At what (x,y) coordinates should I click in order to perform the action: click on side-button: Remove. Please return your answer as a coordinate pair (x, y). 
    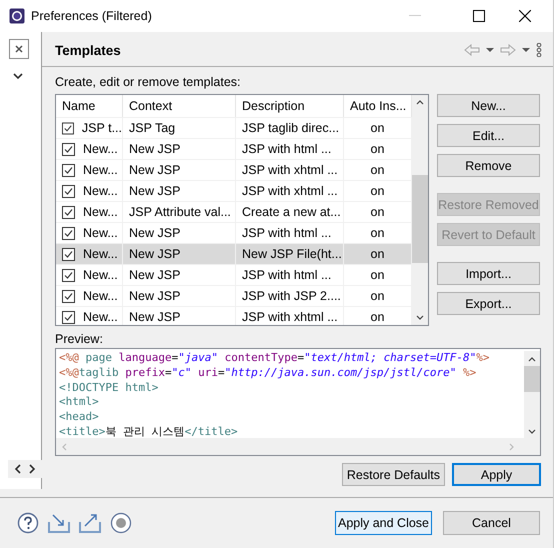
    Looking at the image, I should click on (488, 165).